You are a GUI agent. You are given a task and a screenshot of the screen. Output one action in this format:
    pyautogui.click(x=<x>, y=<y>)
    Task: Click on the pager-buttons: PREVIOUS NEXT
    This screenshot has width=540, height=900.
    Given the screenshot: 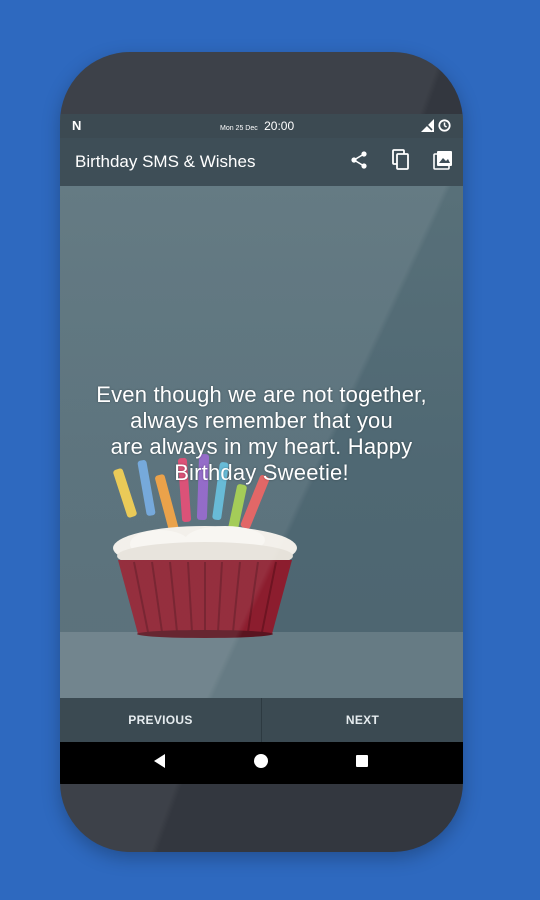 What is the action you would take?
    pyautogui.click(x=261, y=720)
    